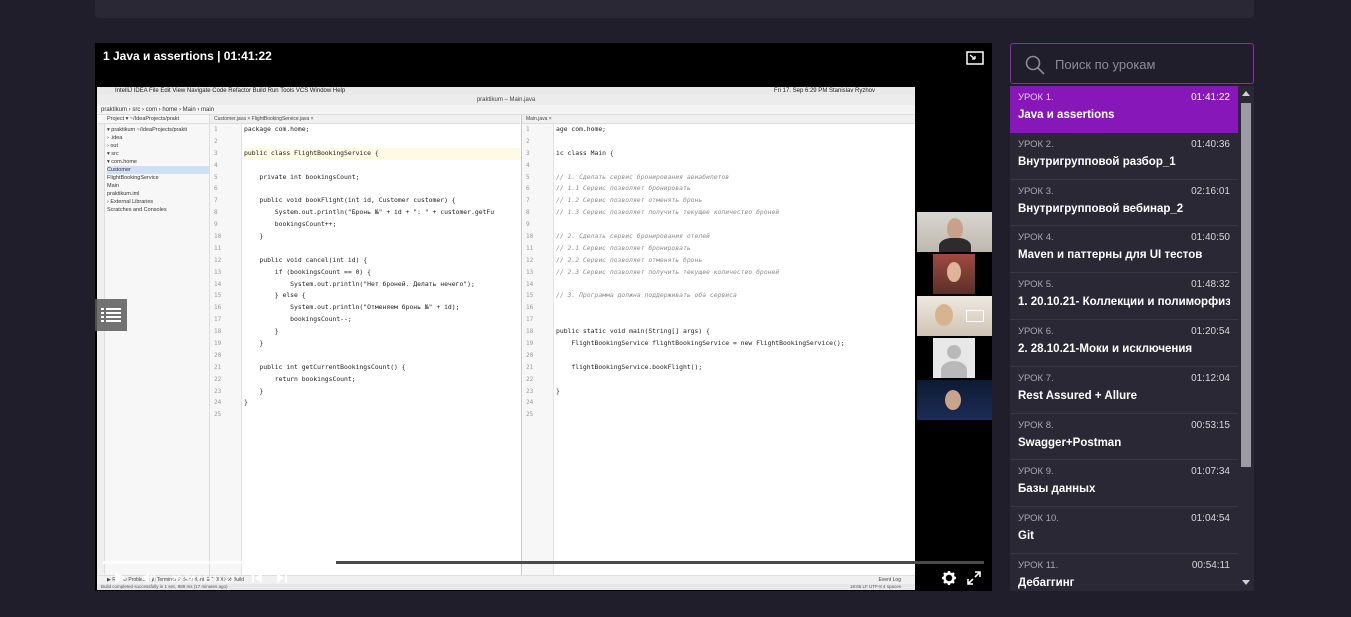 This screenshot has height=617, width=1351. Describe the element at coordinates (218, 379) in the screenshot. I see `line-number: 22` at that location.